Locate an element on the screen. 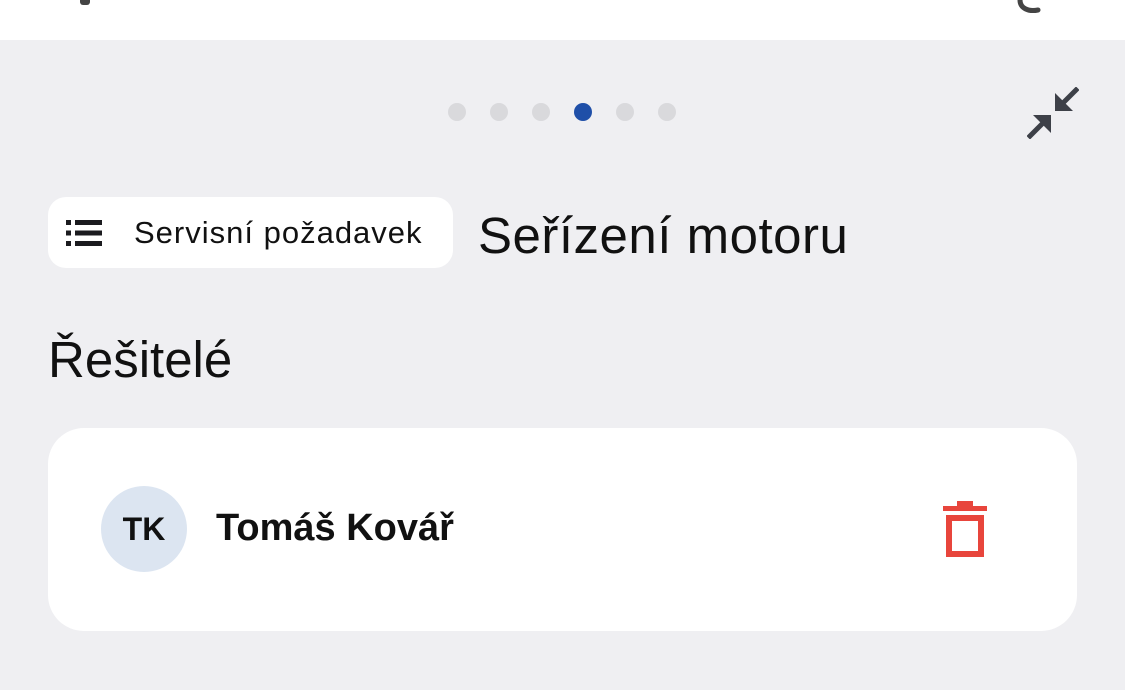 The height and width of the screenshot is (690, 1125). page-title: Seřízení motoru is located at coordinates (663, 235).